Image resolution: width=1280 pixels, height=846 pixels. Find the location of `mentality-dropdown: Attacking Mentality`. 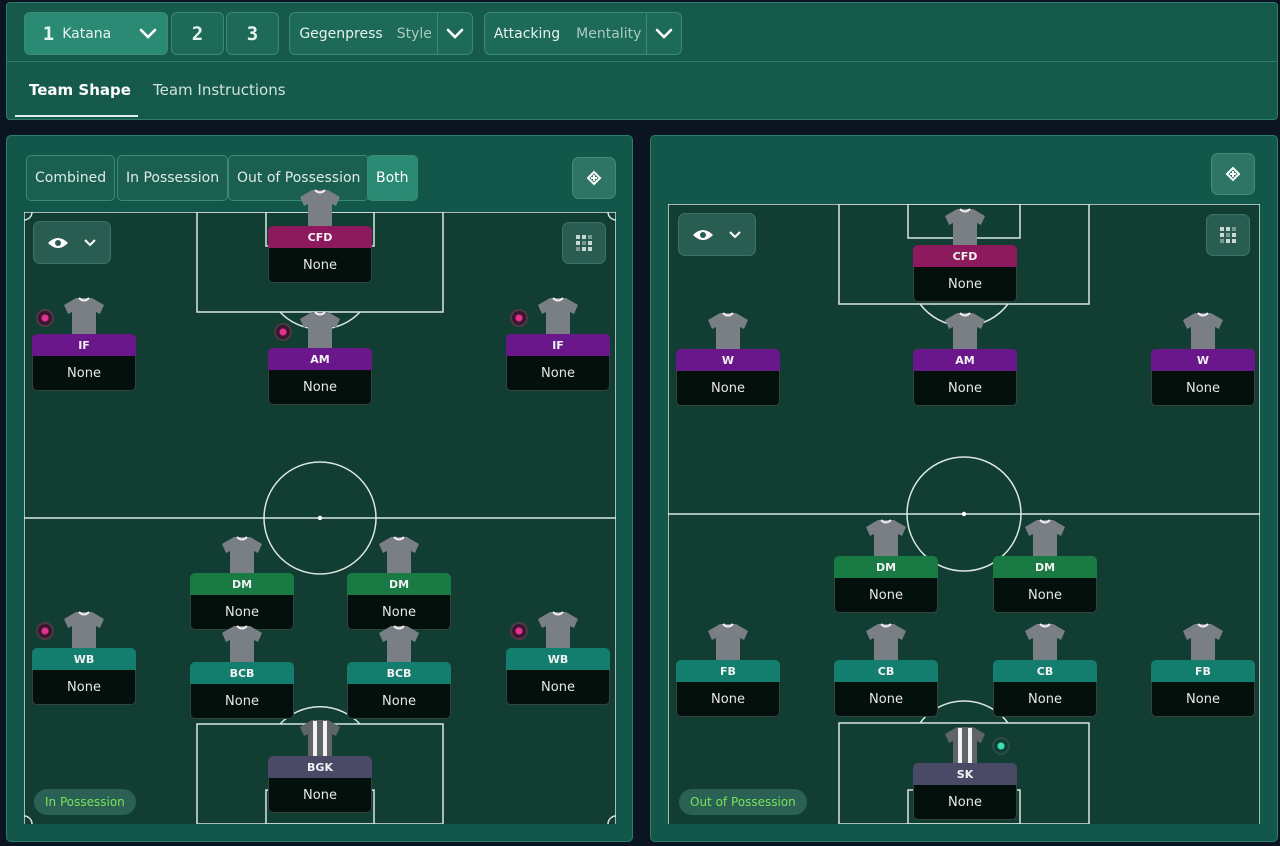

mentality-dropdown: Attacking Mentality is located at coordinates (583, 33).